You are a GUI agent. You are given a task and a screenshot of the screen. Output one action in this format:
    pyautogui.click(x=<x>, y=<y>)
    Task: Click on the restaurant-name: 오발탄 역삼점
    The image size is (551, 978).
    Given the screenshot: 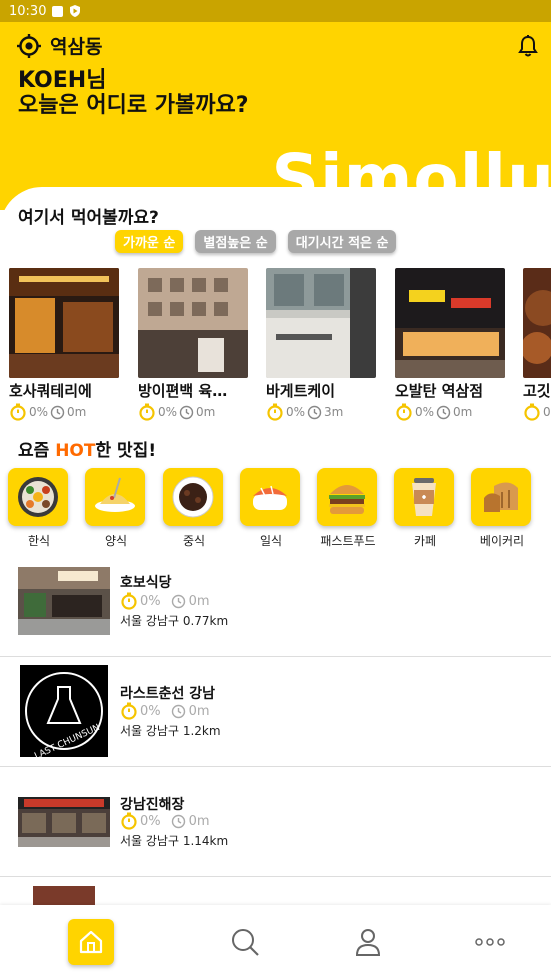 What is the action you would take?
    pyautogui.click(x=439, y=391)
    